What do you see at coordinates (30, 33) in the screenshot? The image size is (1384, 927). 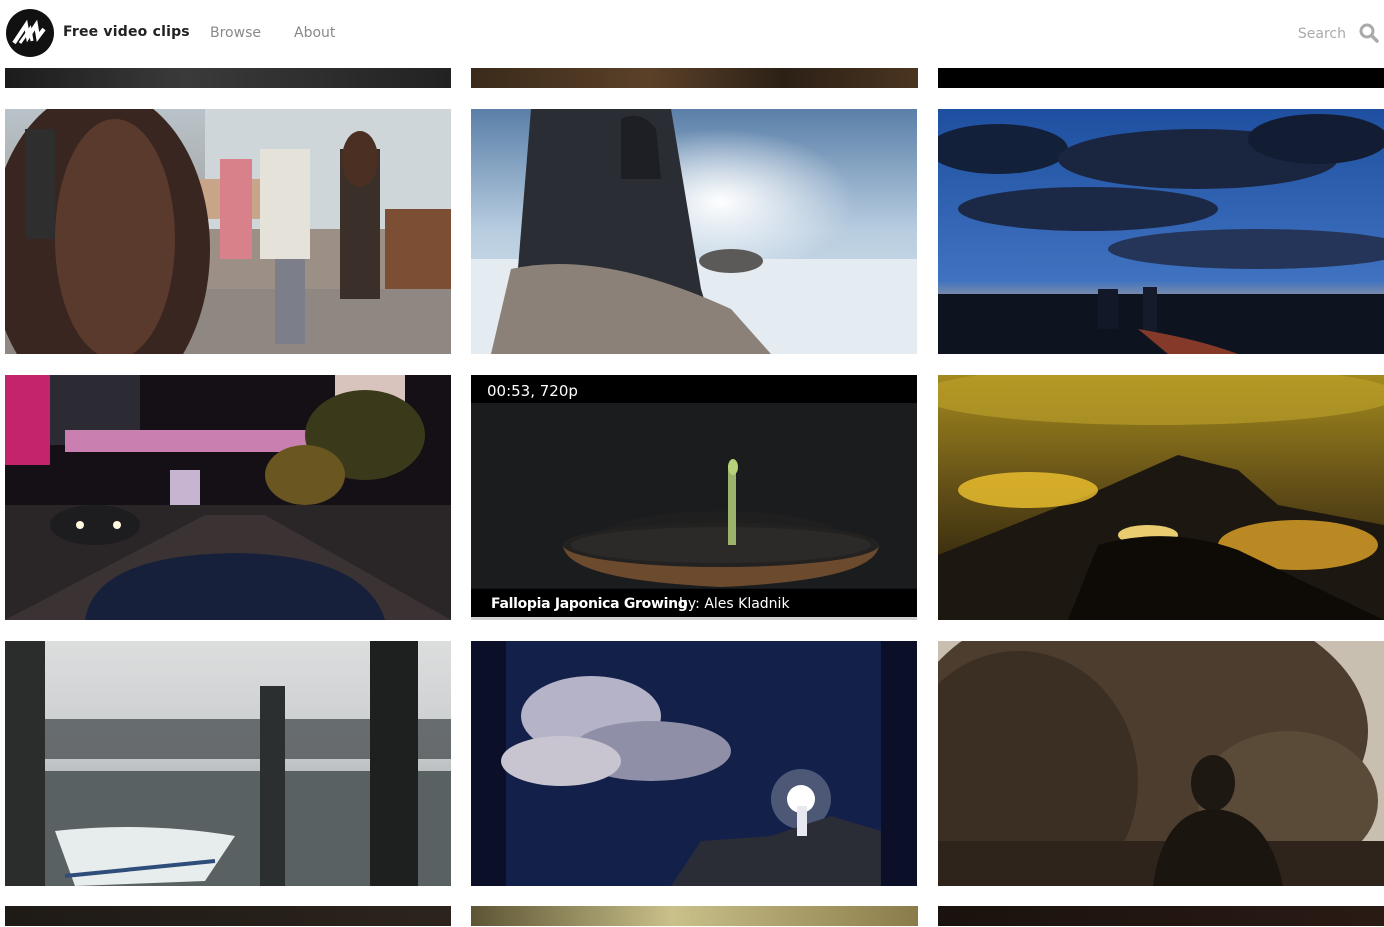 I see `logo-icon` at bounding box center [30, 33].